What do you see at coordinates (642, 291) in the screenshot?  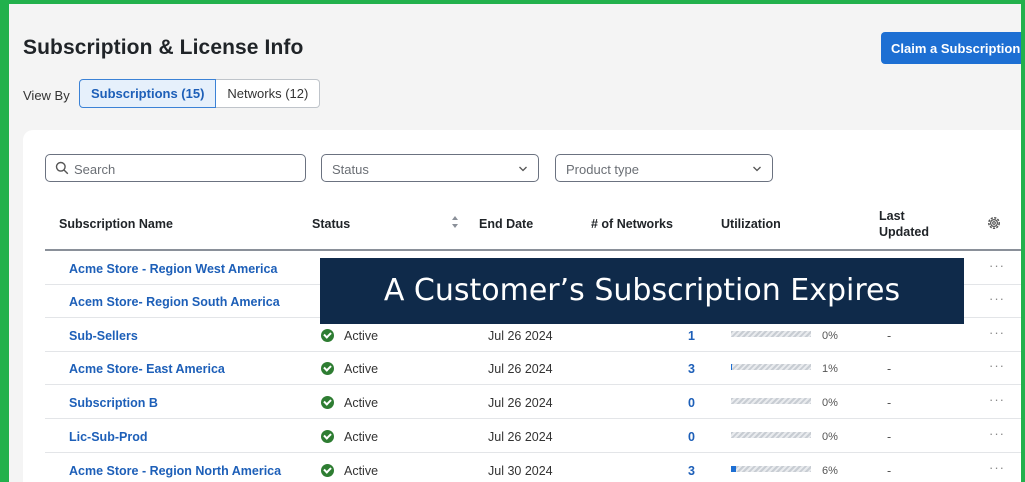 I see `expiry-banner: A Customer’s Subscription Expires` at bounding box center [642, 291].